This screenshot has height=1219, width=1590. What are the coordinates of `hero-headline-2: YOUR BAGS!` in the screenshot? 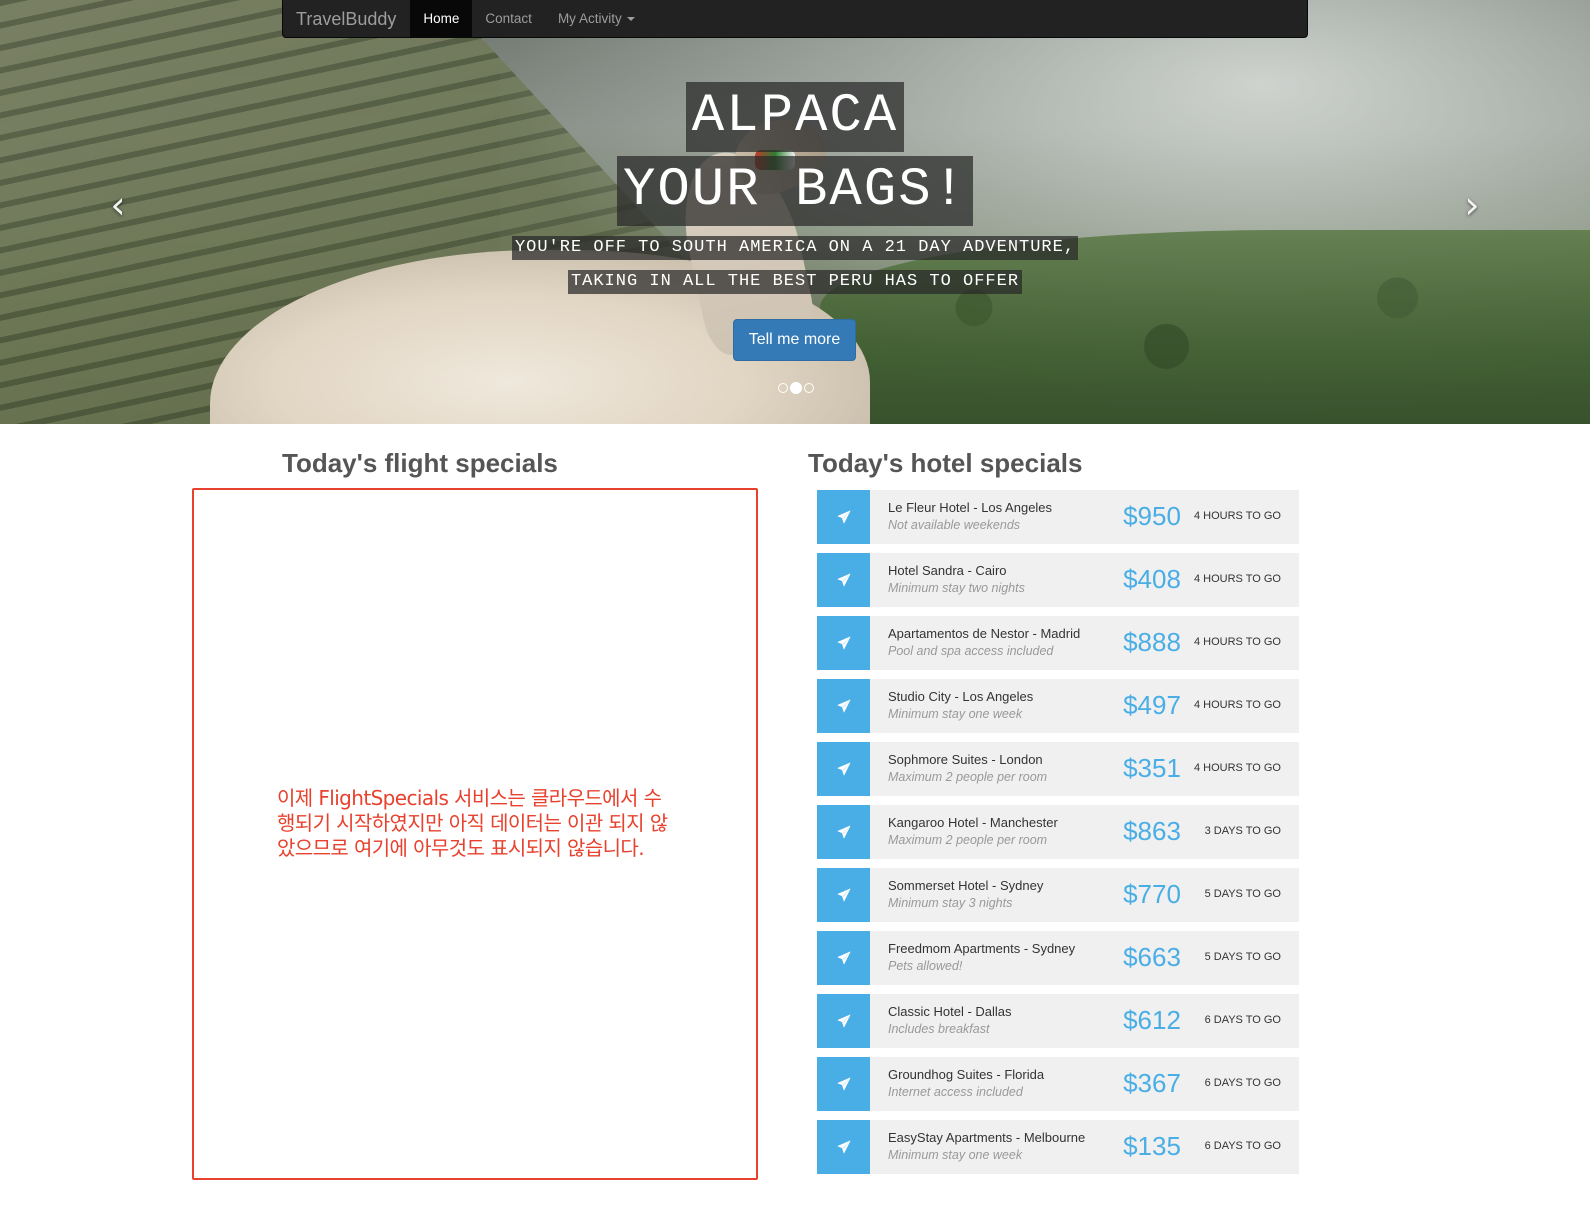 It's located at (795, 191).